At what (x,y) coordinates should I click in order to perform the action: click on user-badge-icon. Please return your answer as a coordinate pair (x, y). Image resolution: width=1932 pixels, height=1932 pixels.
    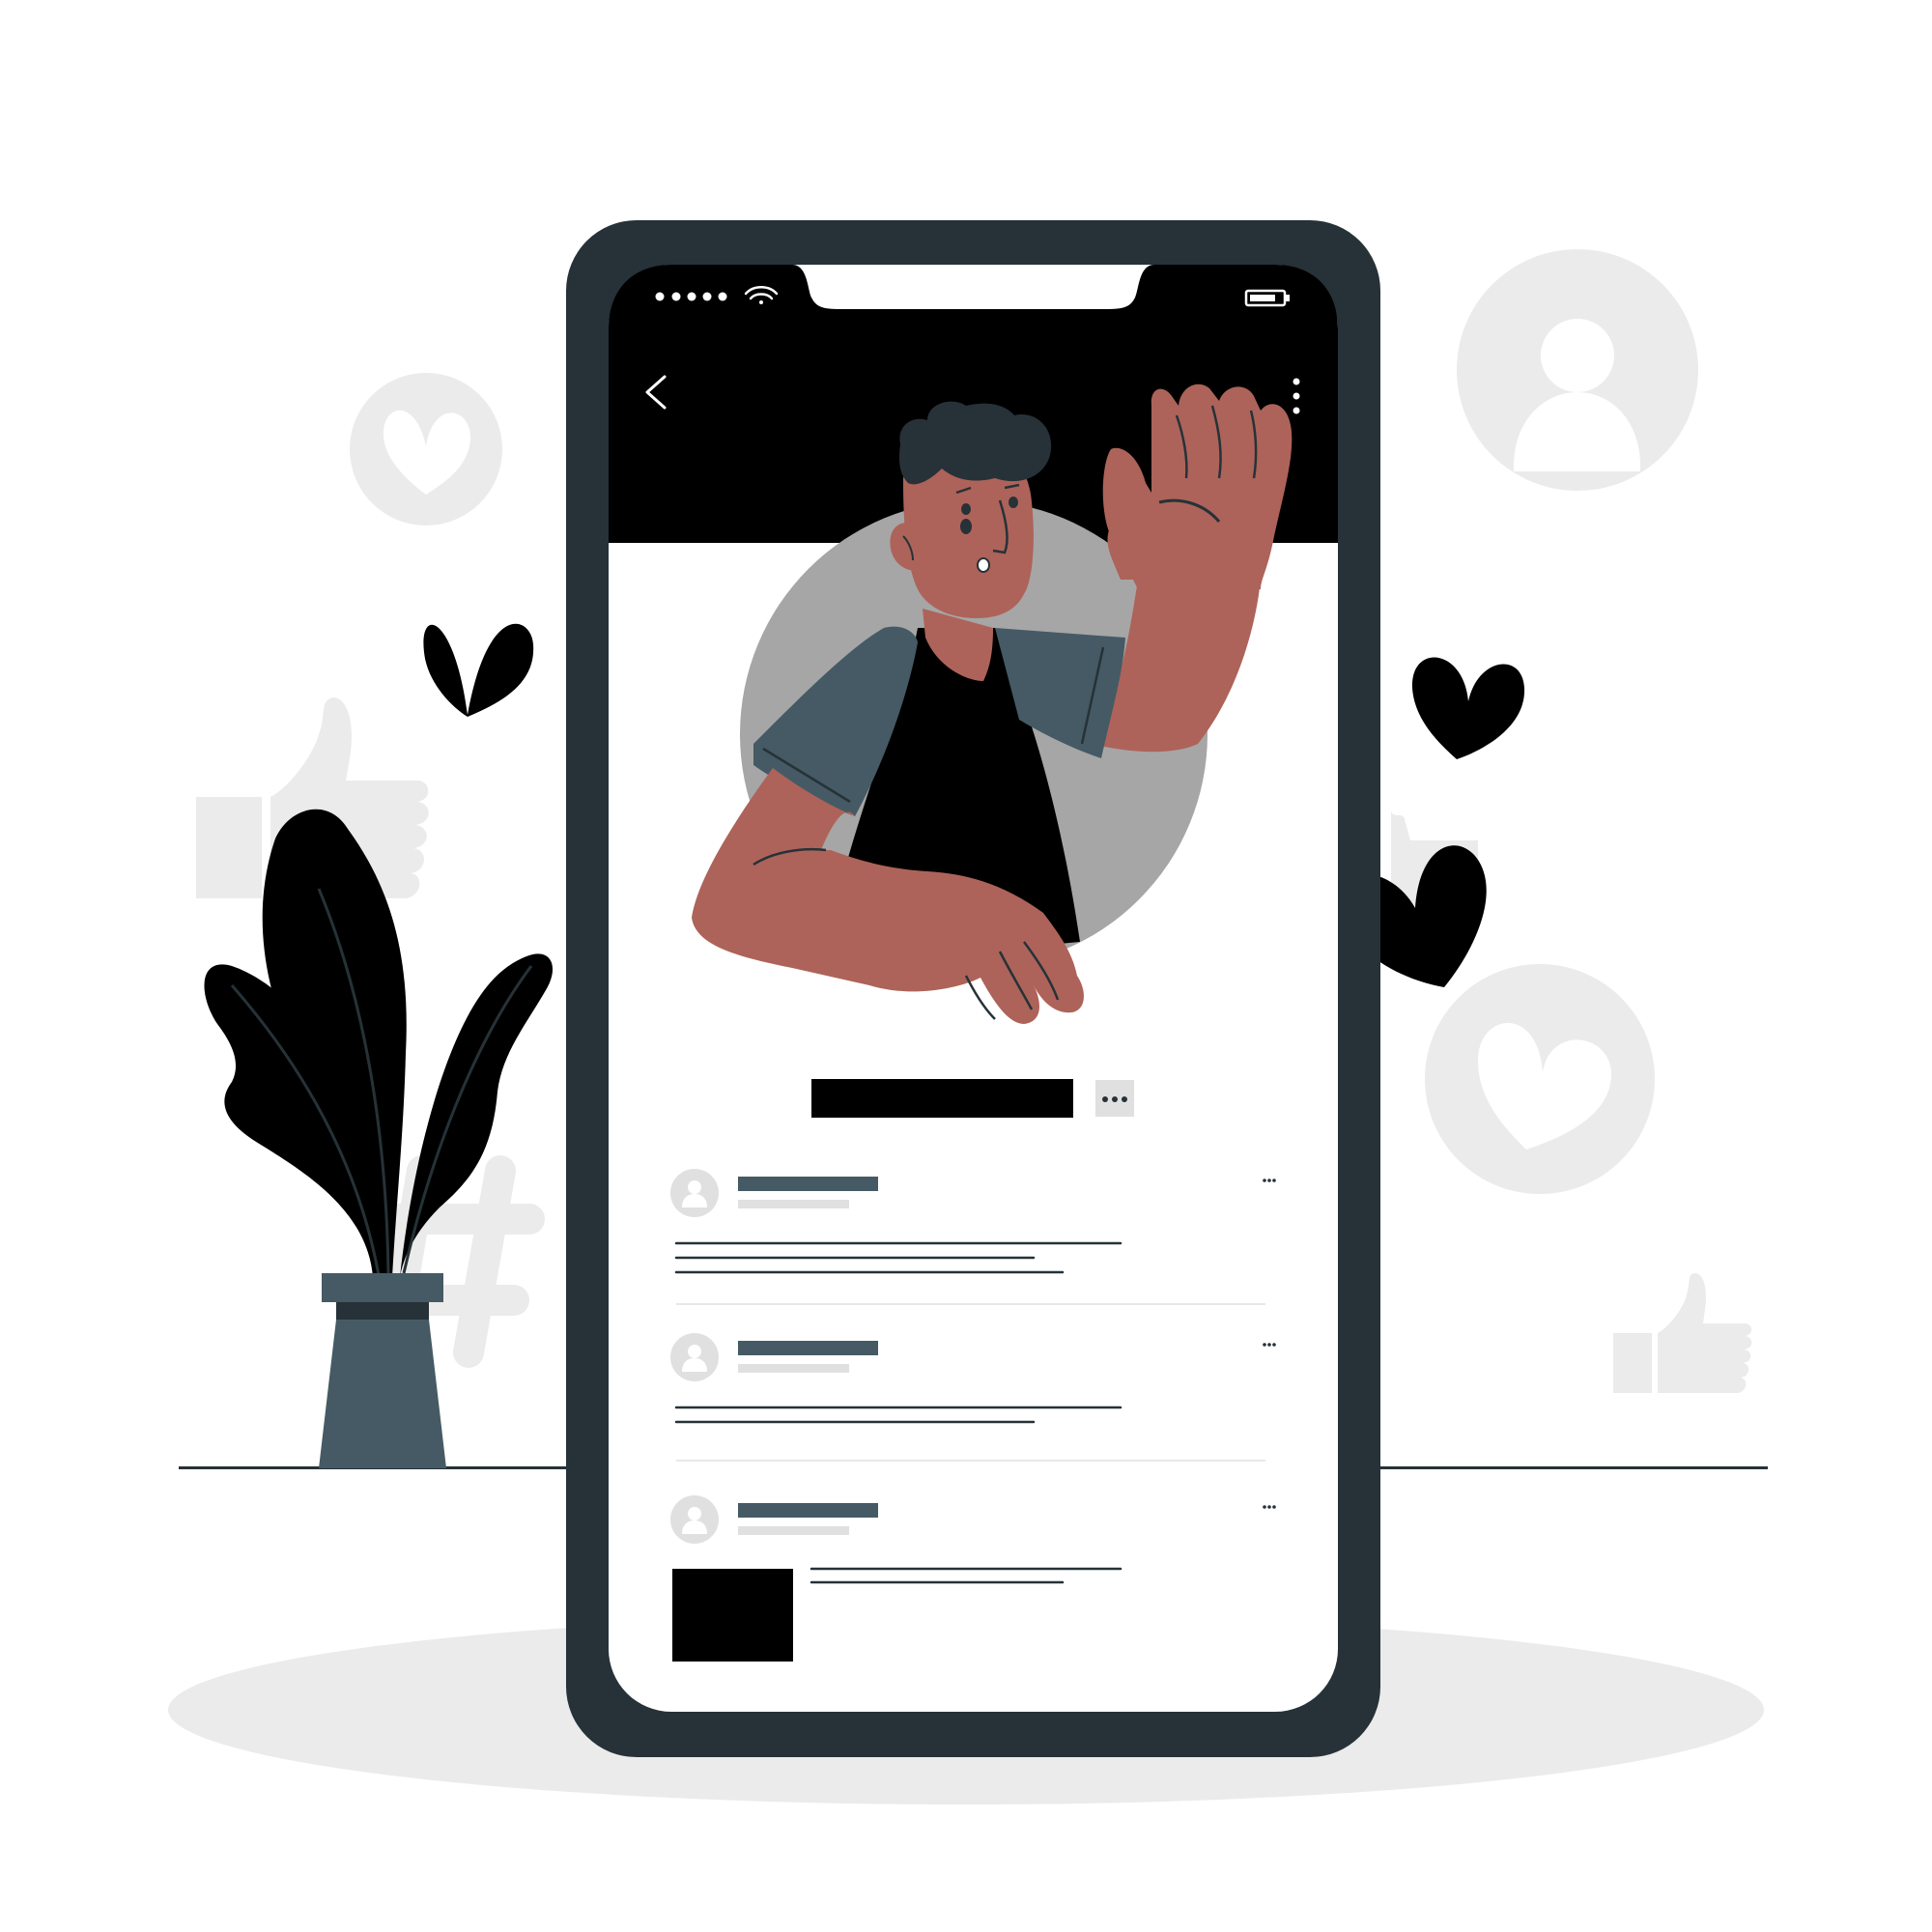
    Looking at the image, I should click on (1577, 370).